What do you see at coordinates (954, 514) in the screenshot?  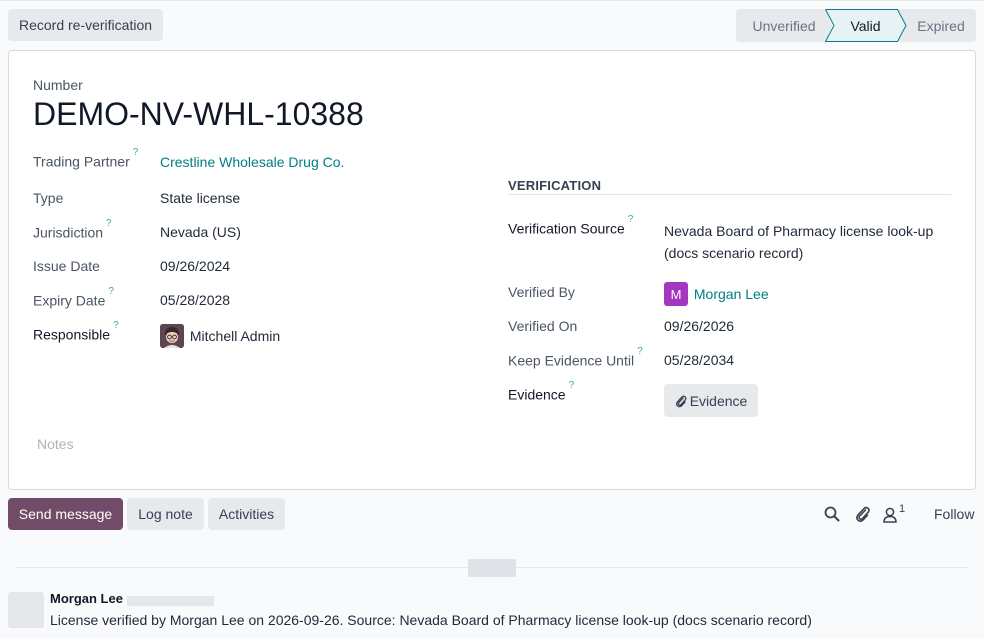 I see `follow-button: Follow` at bounding box center [954, 514].